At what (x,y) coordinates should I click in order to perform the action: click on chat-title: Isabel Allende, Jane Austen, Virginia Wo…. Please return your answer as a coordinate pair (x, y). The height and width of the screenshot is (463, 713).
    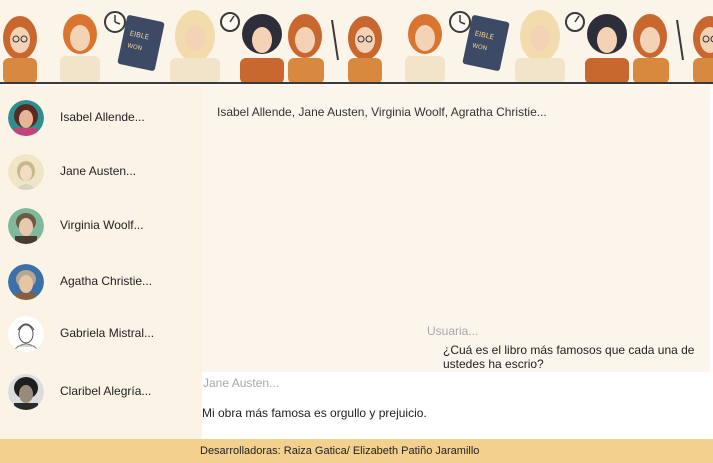
    Looking at the image, I should click on (382, 112).